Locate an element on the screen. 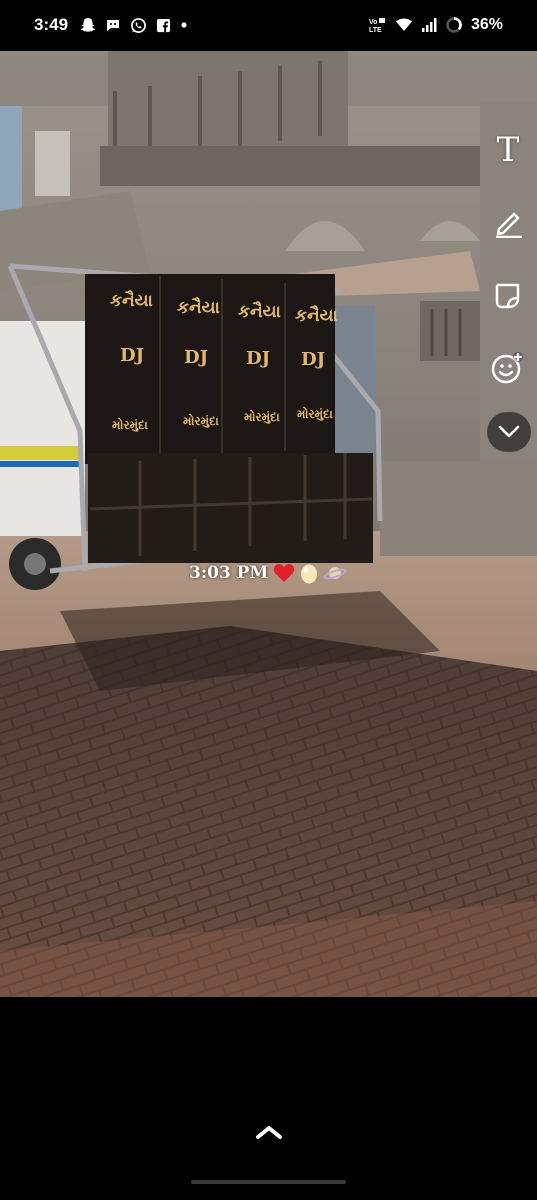 This screenshot has width=537, height=1200. dot-icon is located at coordinates (184, 25).